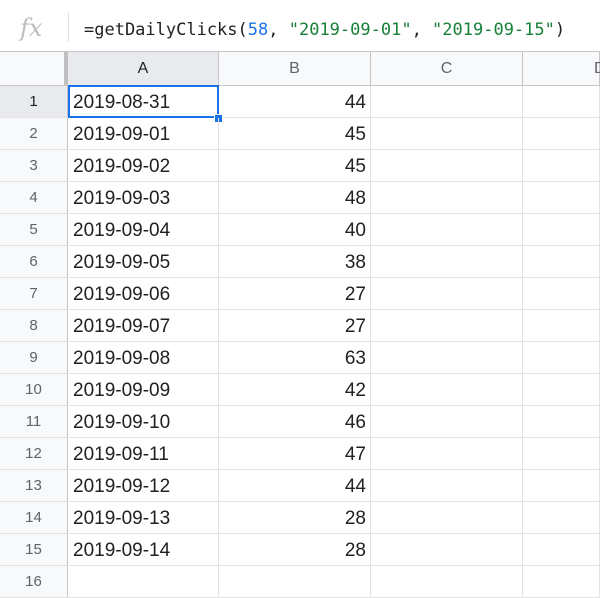  What do you see at coordinates (34, 421) in the screenshot?
I see `row-header: 11` at bounding box center [34, 421].